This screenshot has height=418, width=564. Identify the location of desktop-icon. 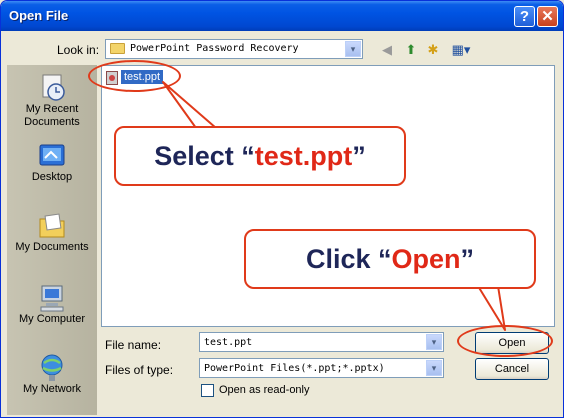
(52, 155).